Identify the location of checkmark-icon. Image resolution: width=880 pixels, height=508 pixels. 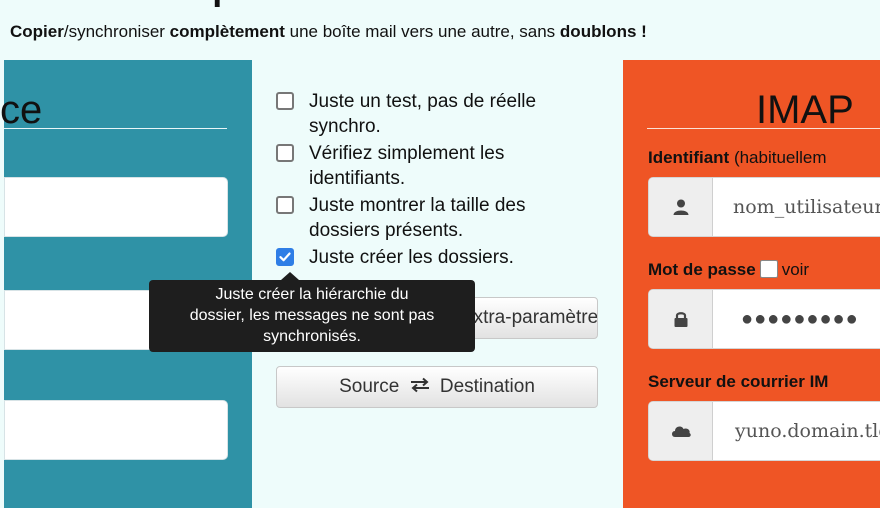
(285, 257).